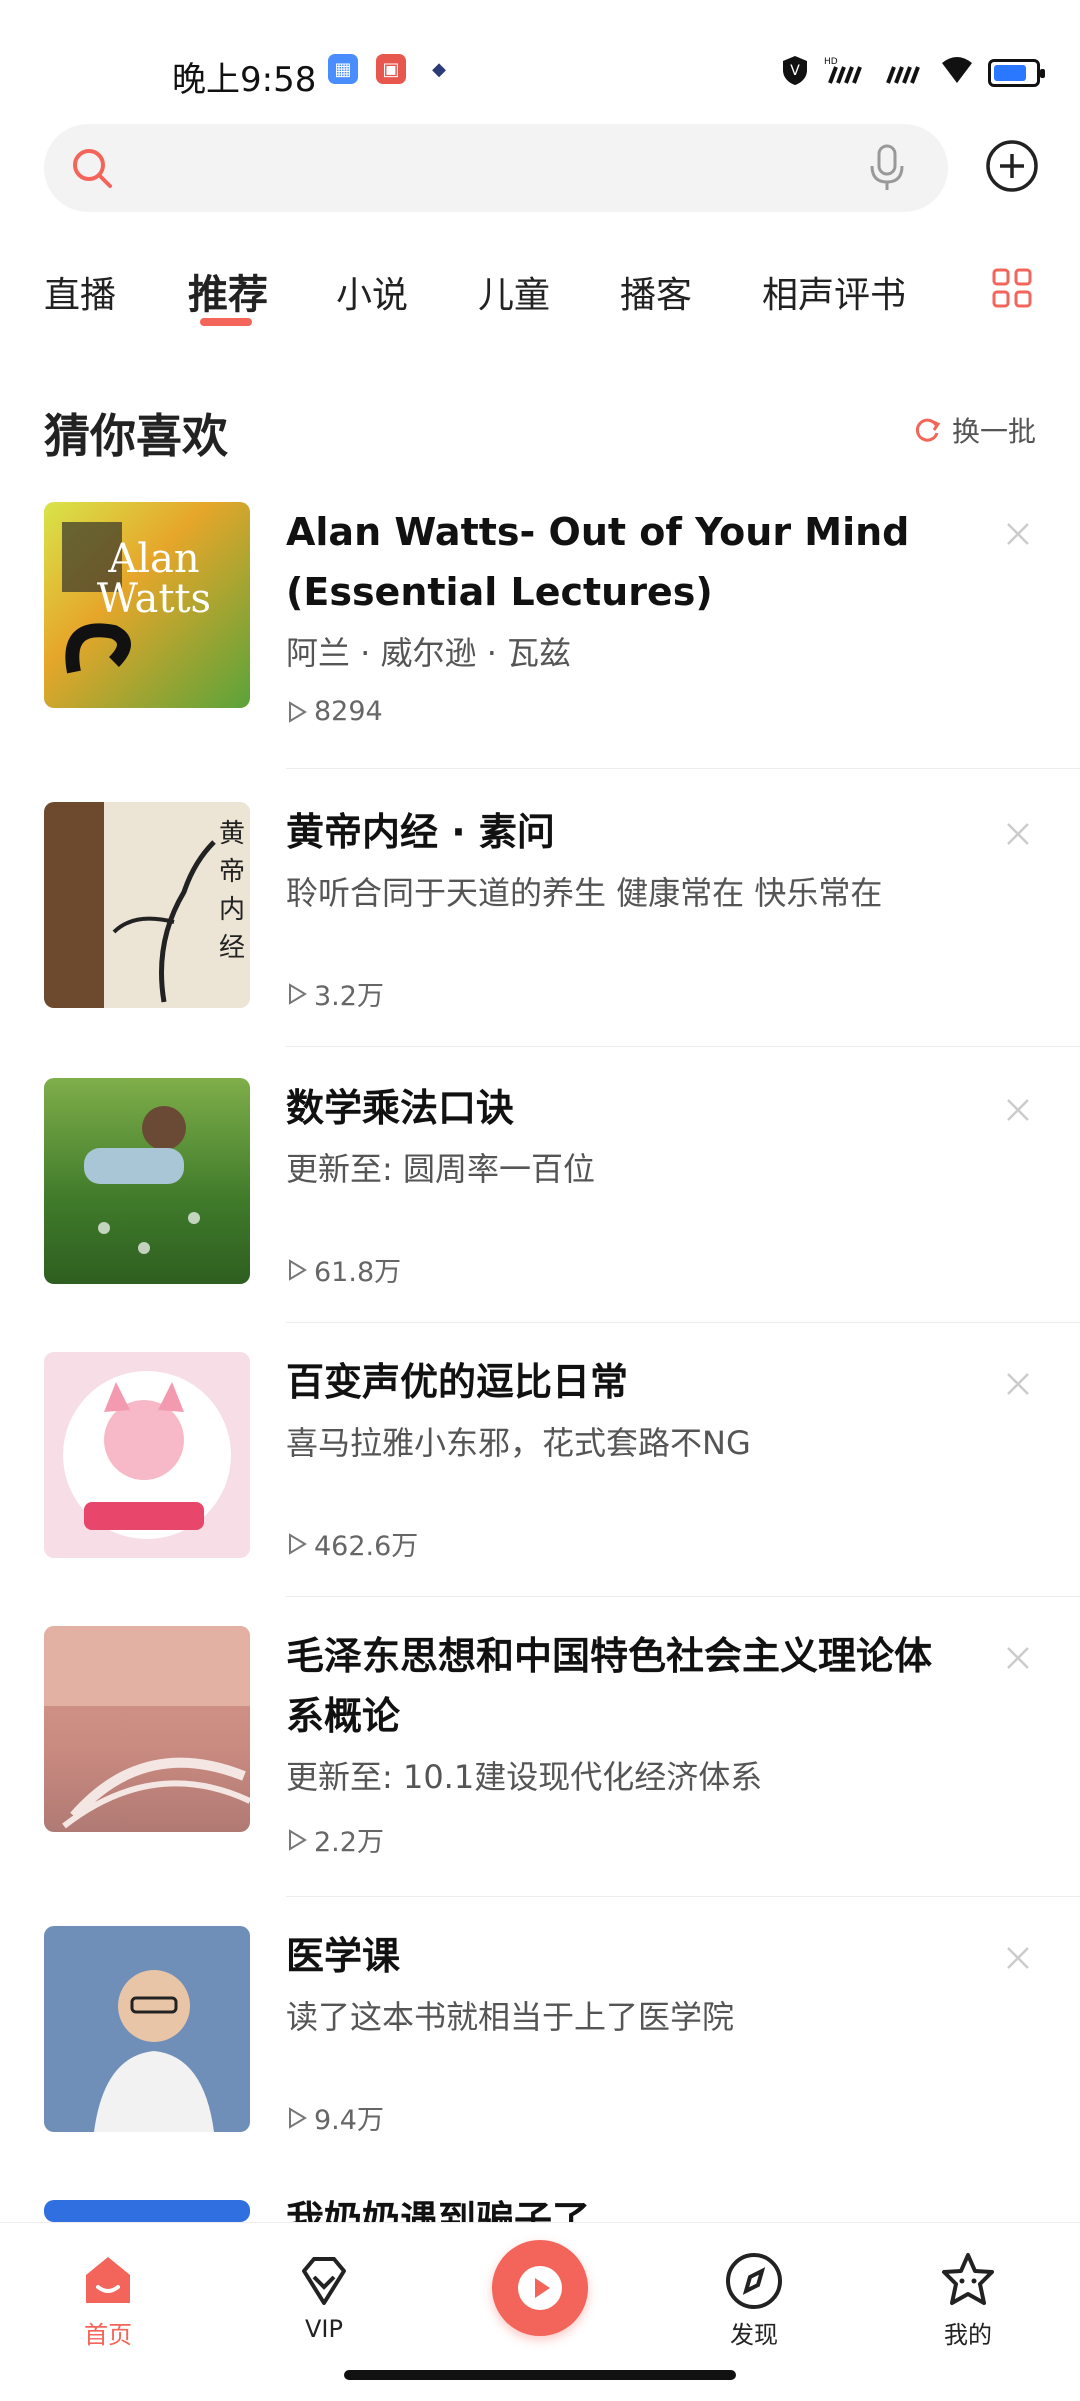 This screenshot has height=2401, width=1080. What do you see at coordinates (232, 872) in the screenshot?
I see `svg-text: 帝` at bounding box center [232, 872].